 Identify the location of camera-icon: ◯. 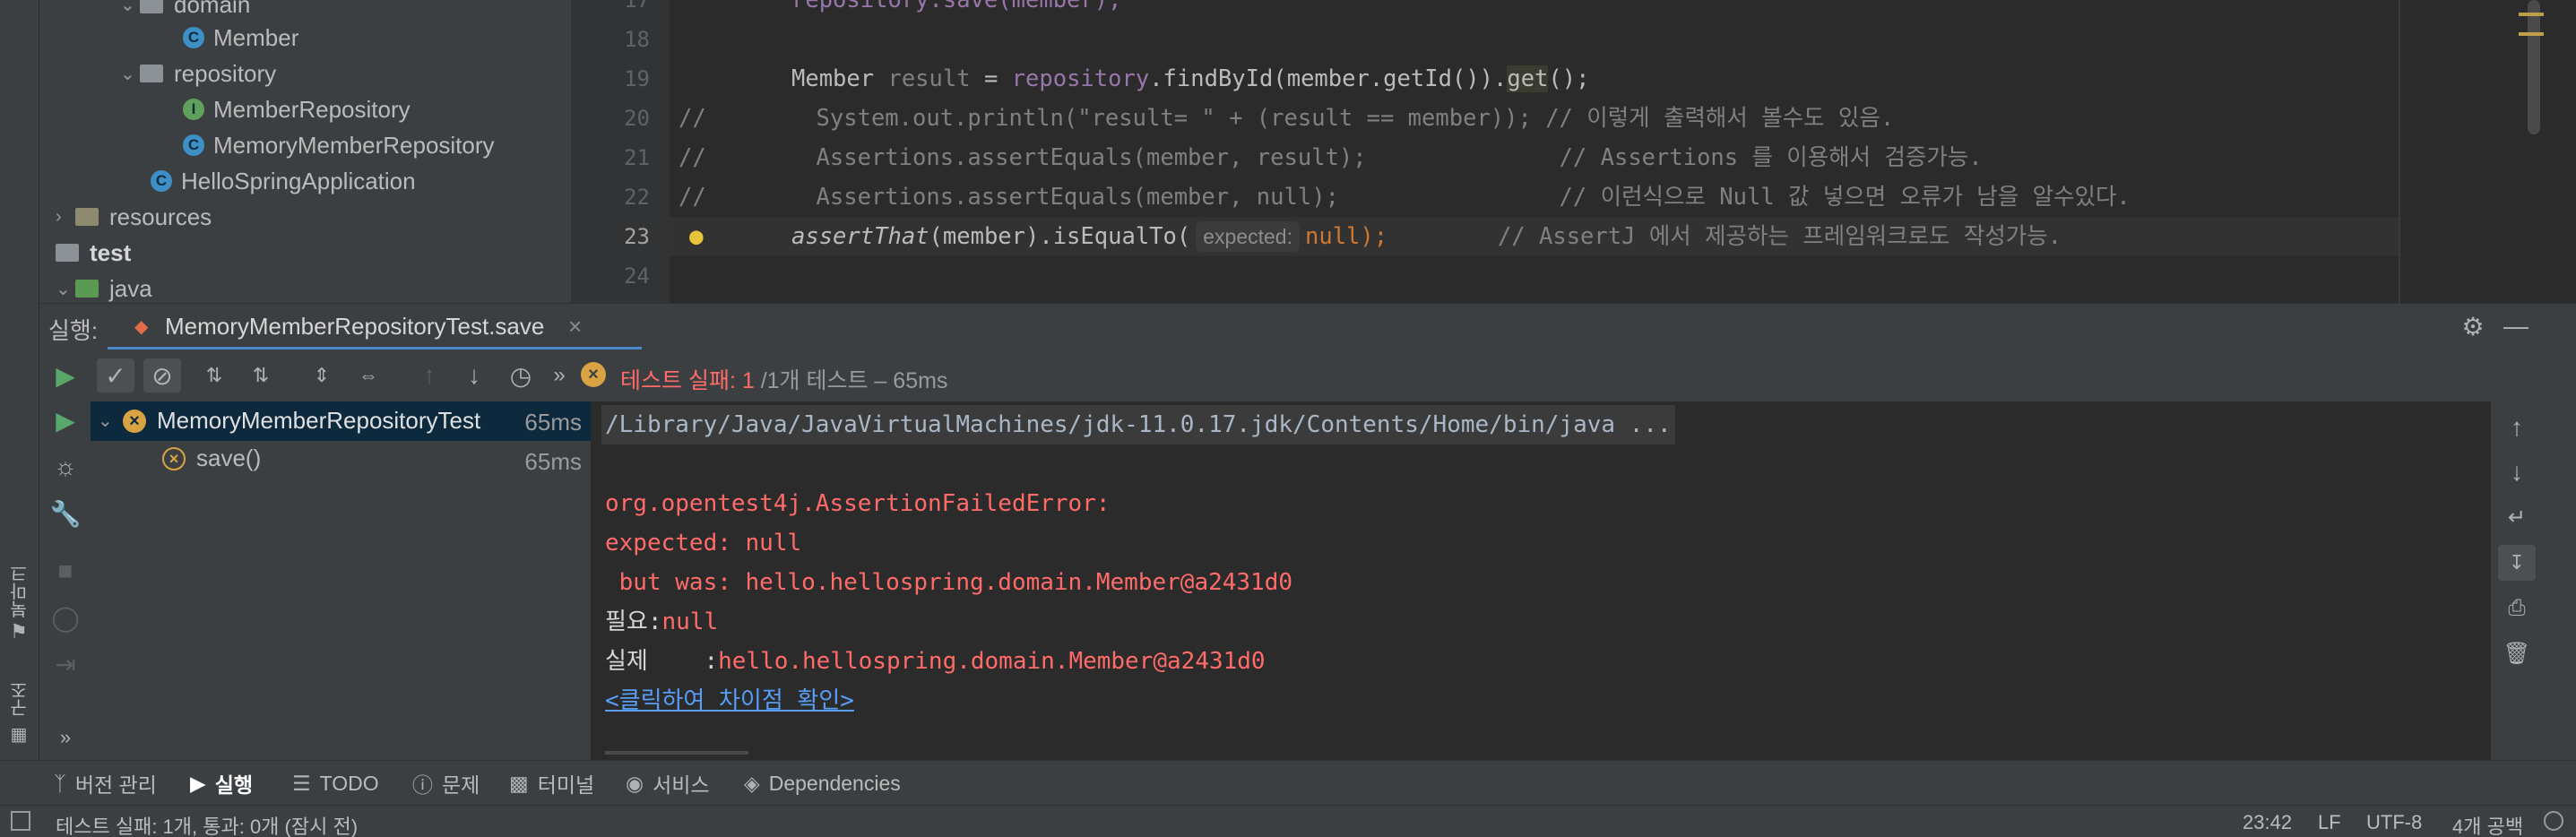
(65, 617).